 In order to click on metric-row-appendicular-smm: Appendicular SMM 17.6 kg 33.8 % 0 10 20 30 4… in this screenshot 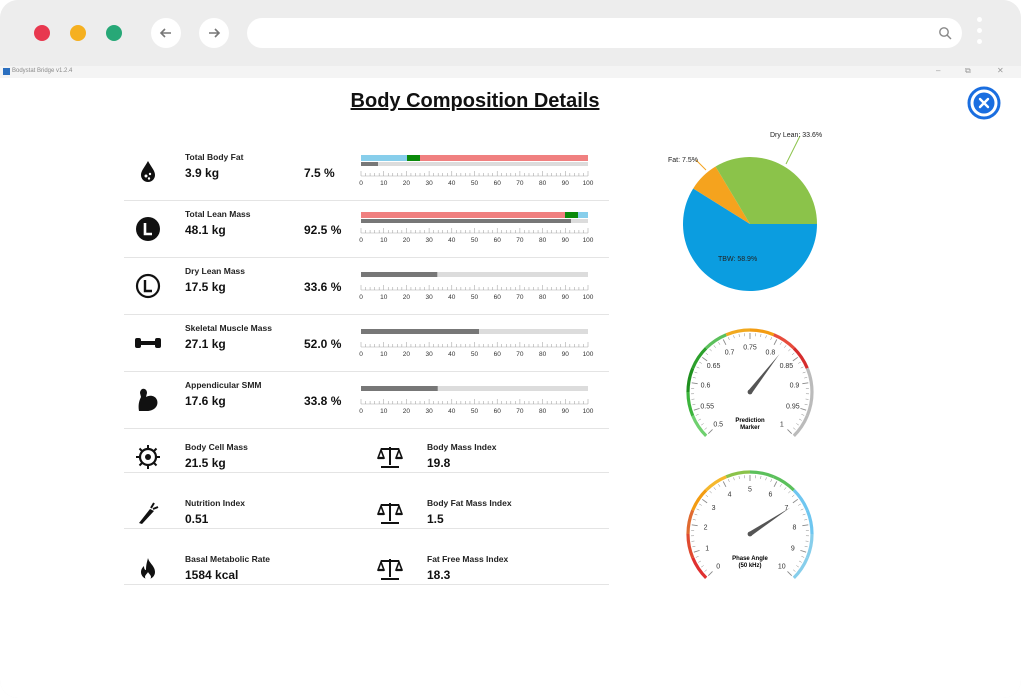, I will do `click(366, 400)`.